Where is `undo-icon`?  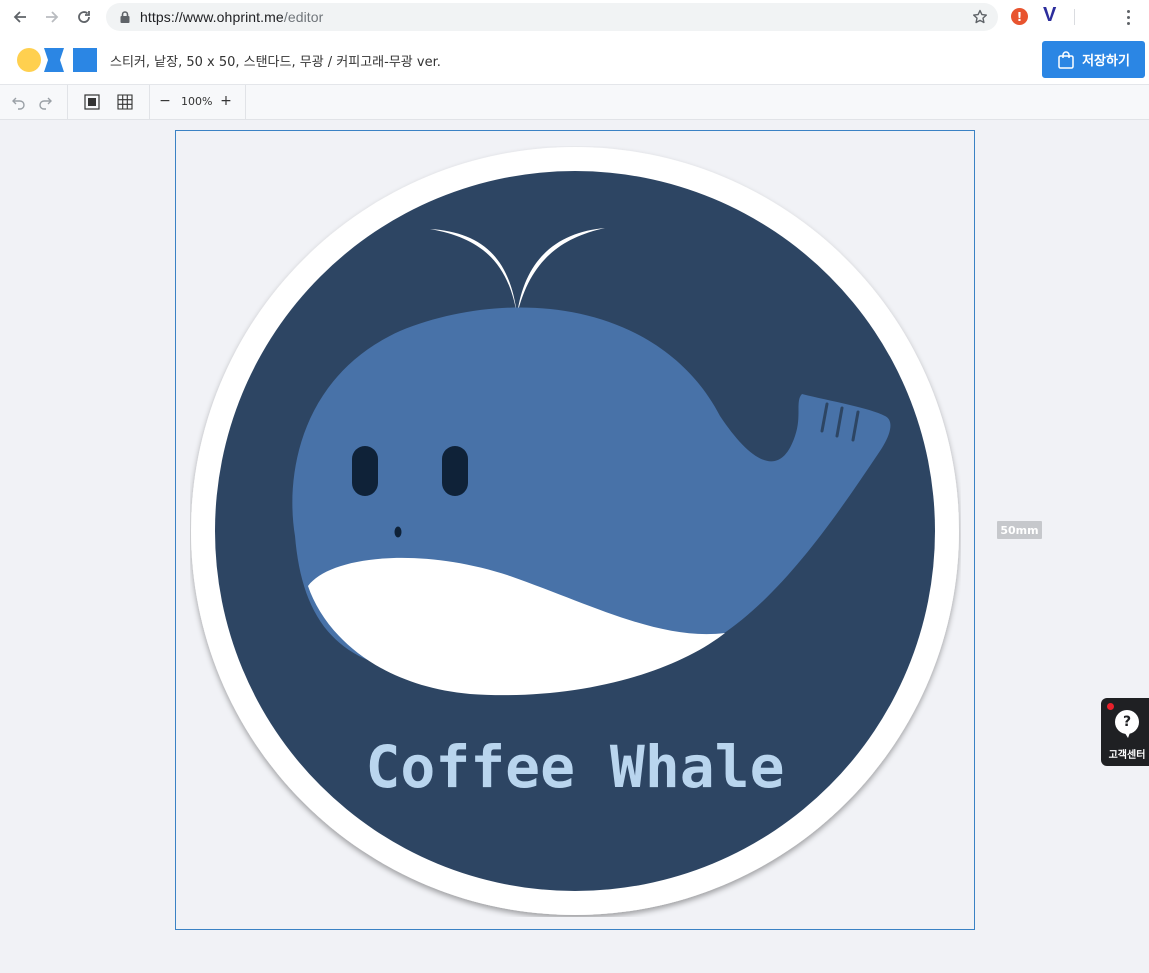 undo-icon is located at coordinates (19, 102).